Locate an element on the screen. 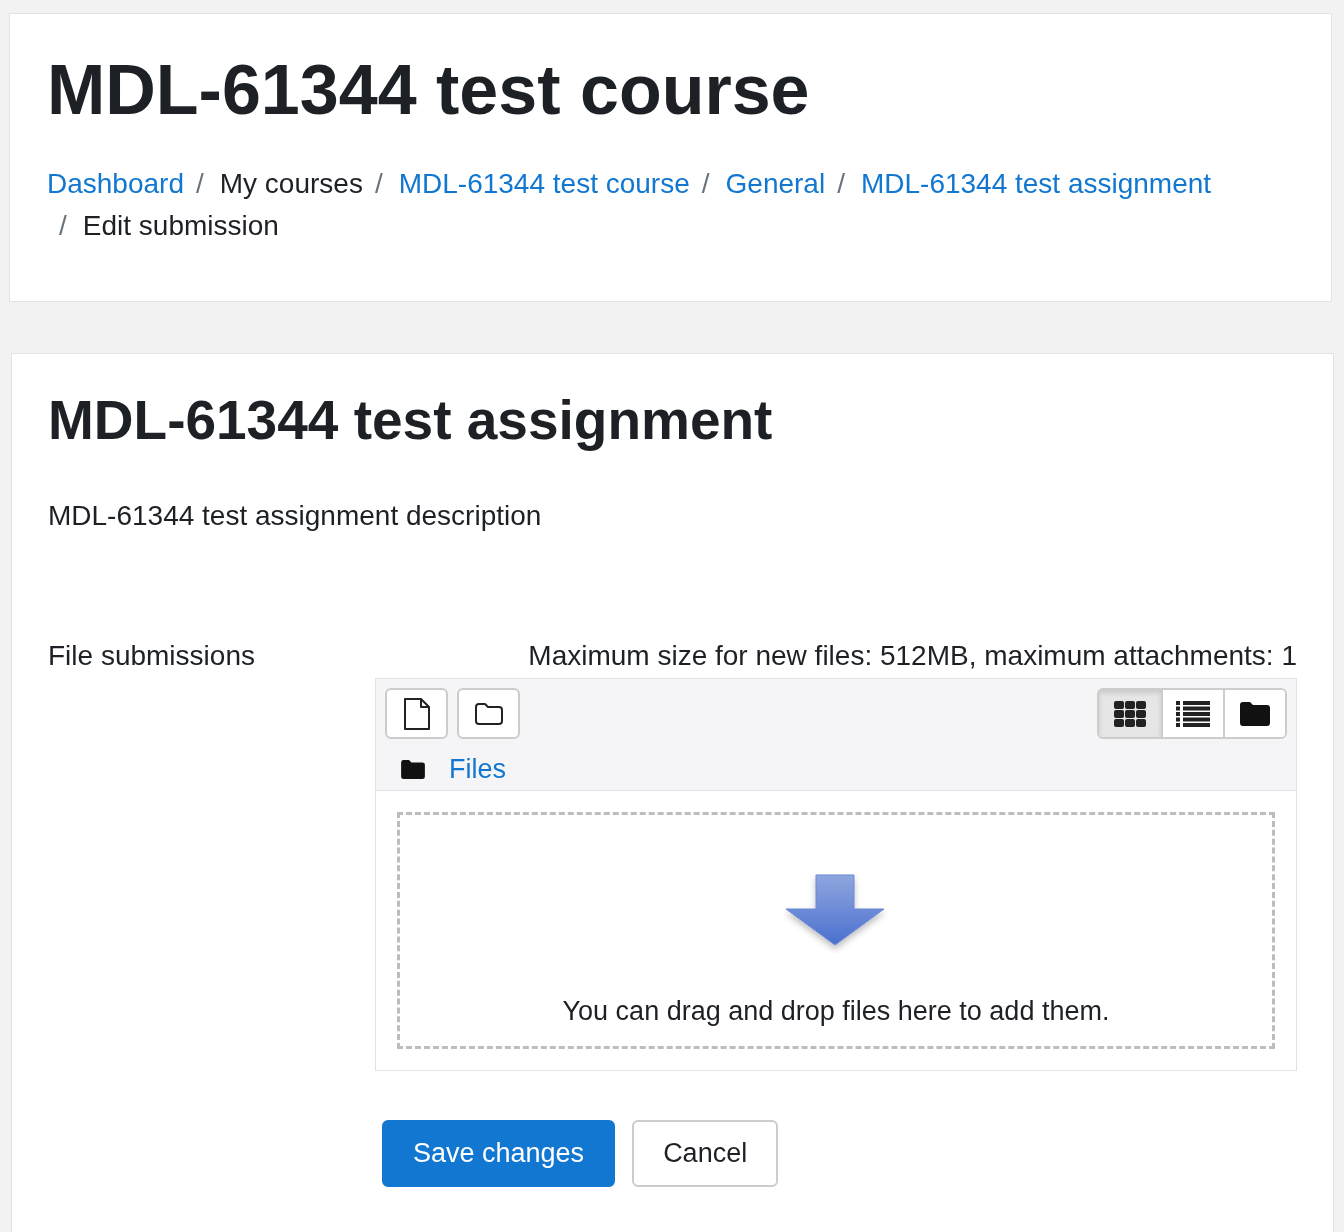  add-file-button is located at coordinates (416, 713).